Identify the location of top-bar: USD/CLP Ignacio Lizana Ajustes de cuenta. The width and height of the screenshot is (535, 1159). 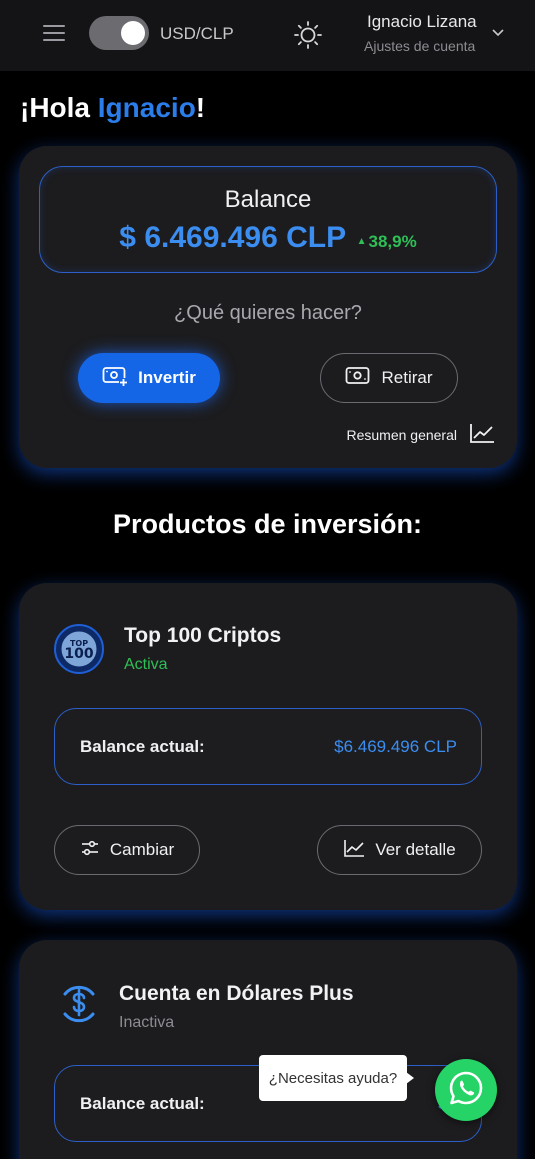
(267, 35).